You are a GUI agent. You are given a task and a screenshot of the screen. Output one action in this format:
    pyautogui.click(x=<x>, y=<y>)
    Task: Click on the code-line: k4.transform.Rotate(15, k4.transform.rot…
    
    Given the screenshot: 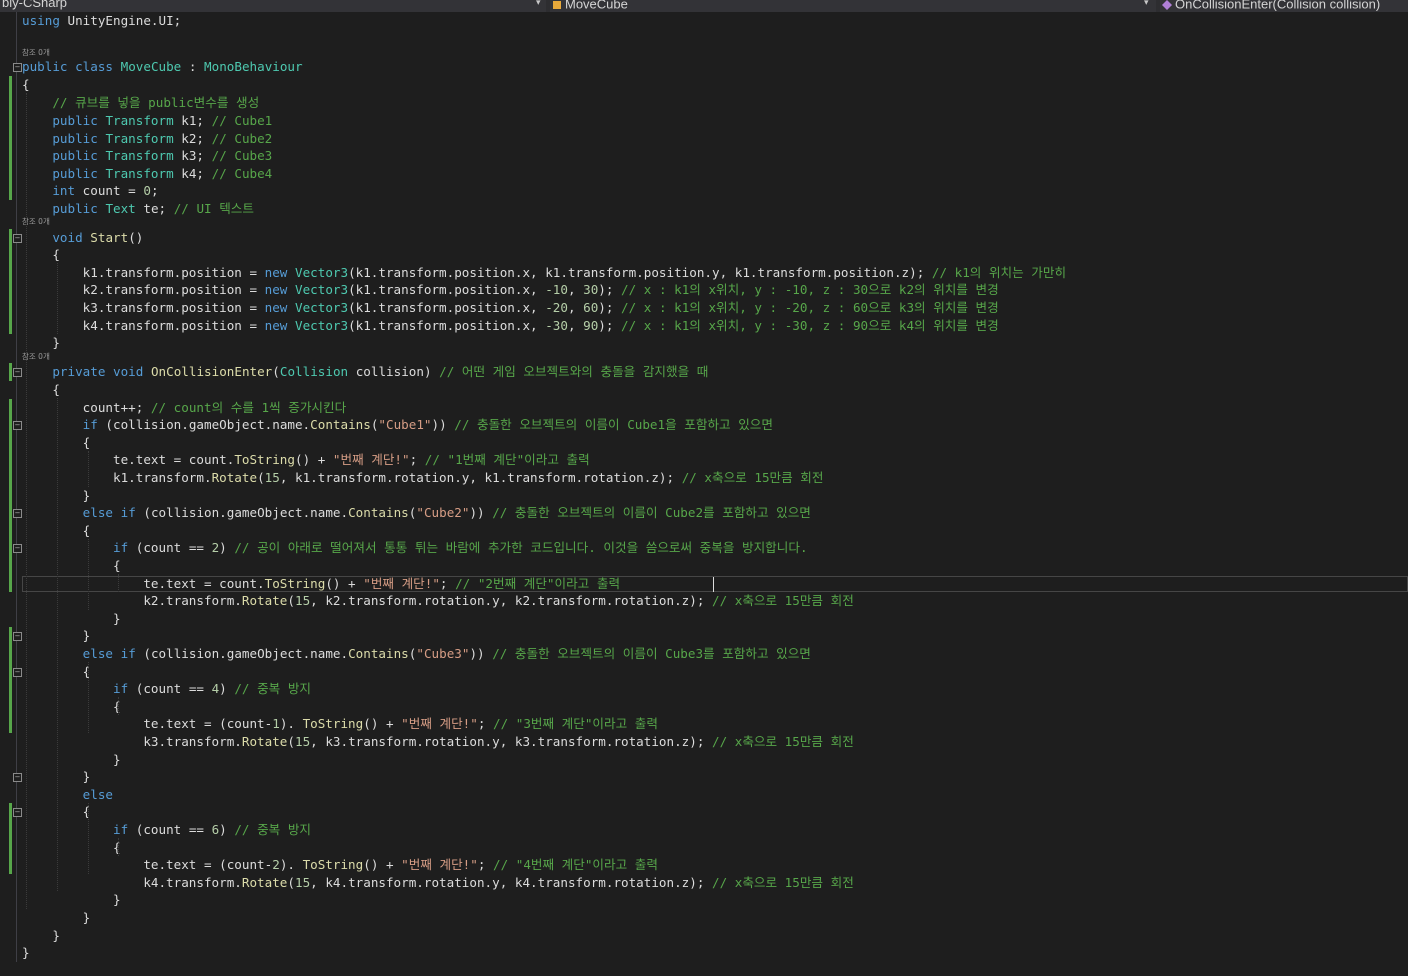 What is the action you would take?
    pyautogui.click(x=437, y=883)
    